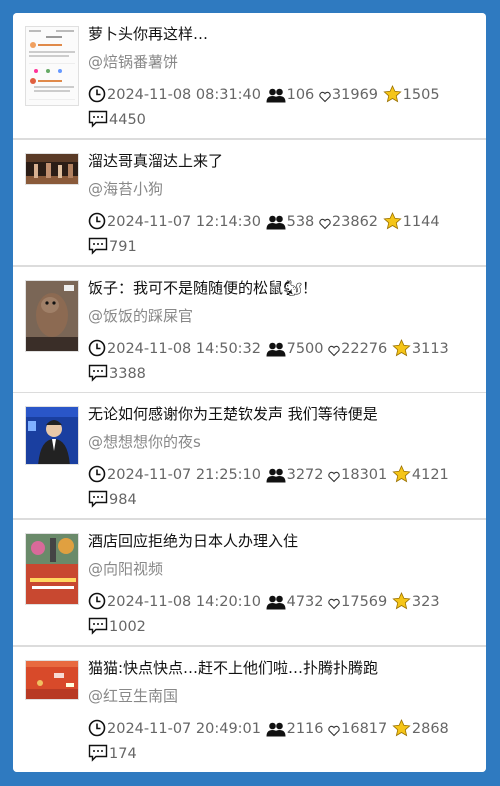 Image resolution: width=500 pixels, height=786 pixels. What do you see at coordinates (411, 94) in the screenshot?
I see `post-favorites: 1505` at bounding box center [411, 94].